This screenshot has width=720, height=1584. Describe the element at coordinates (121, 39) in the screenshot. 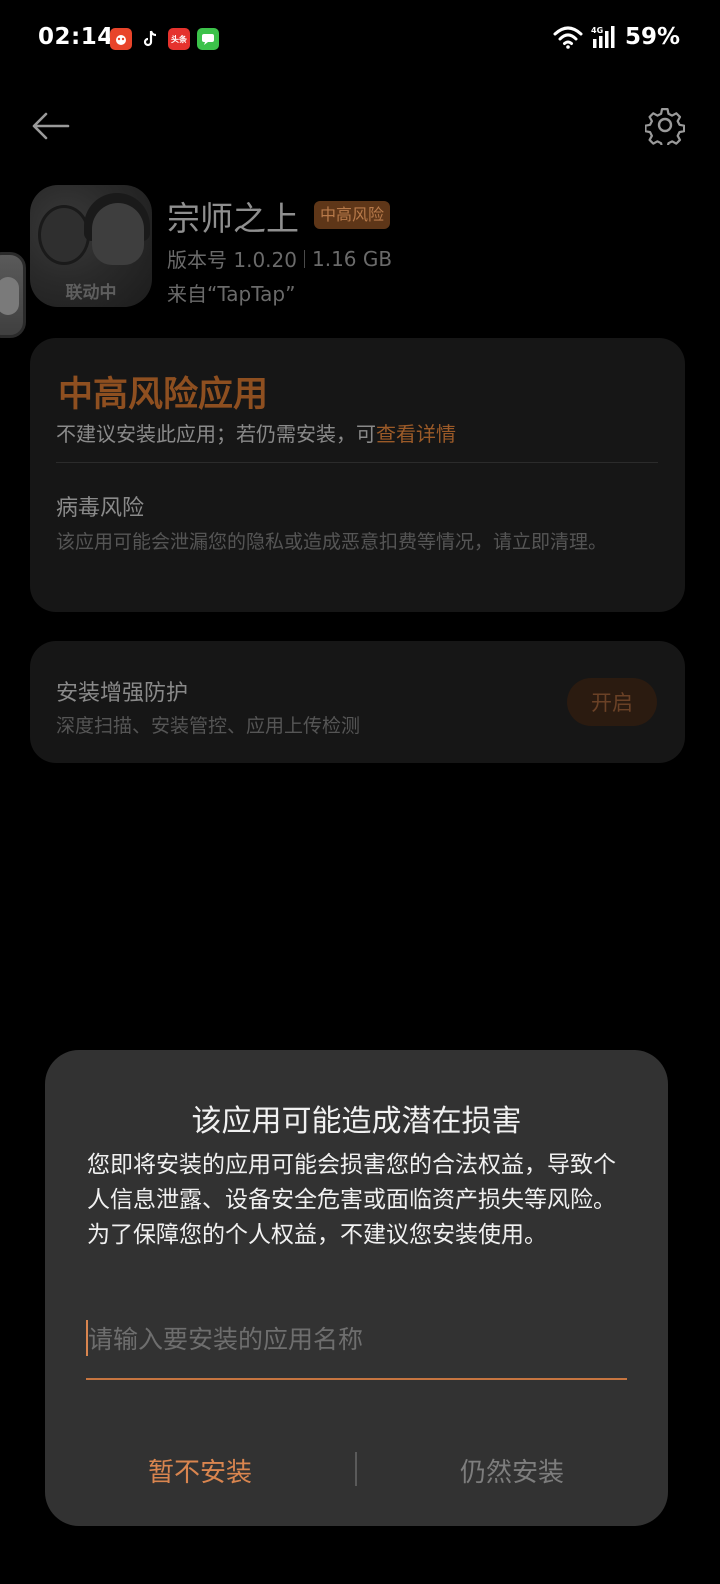

I see `taobao-app-icon` at that location.